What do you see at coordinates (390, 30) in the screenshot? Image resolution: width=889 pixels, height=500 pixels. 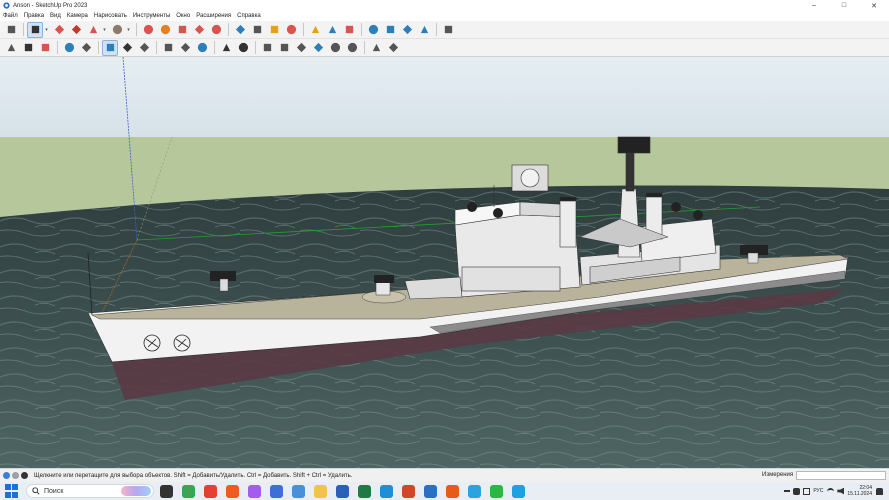 I see `section-fill-tool-button` at bounding box center [390, 30].